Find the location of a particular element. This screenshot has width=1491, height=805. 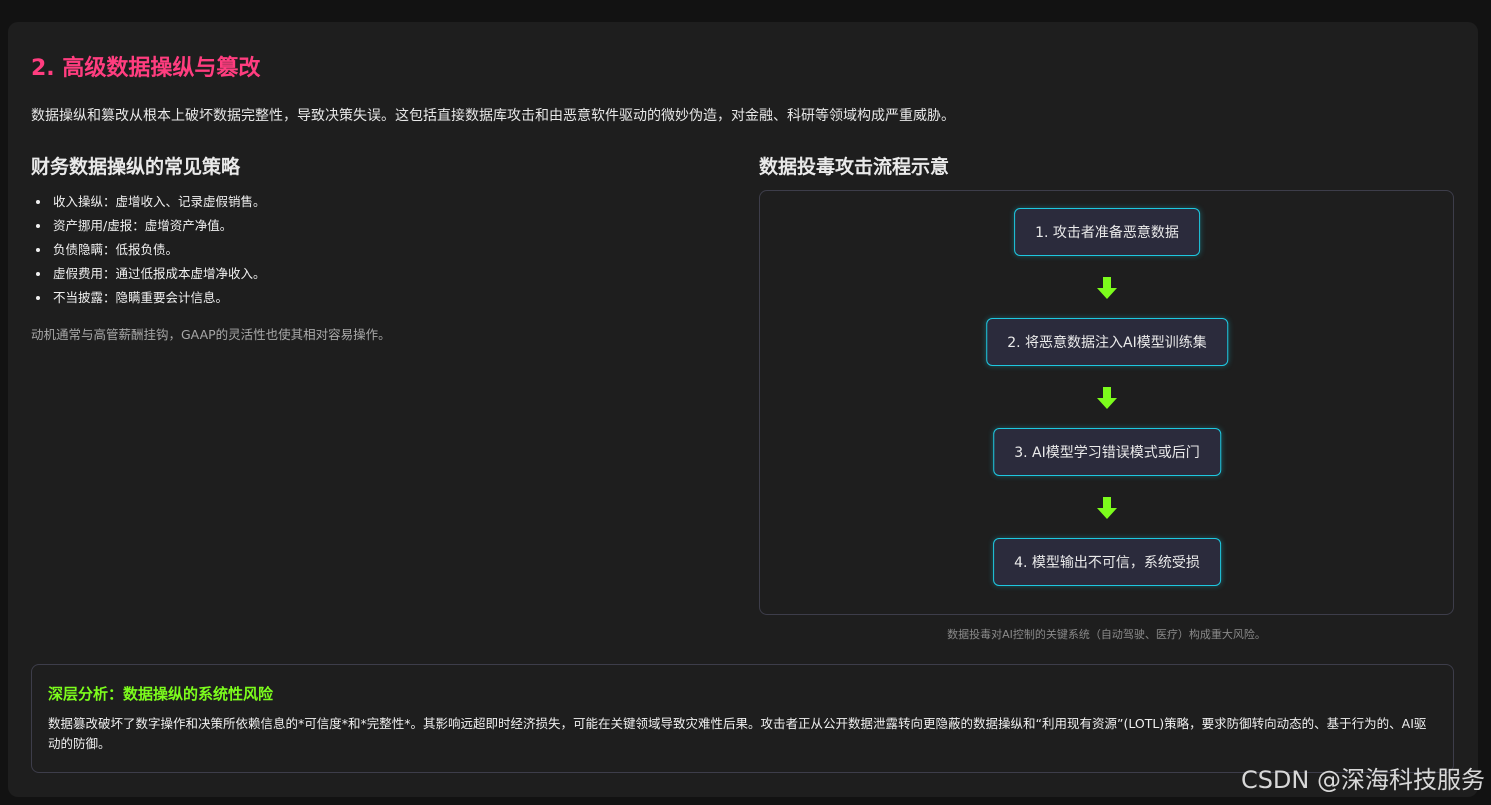

flow-caption: 数据投毒对AI控制的关键系统（自动驾驶、医疗）构成重大风险。 is located at coordinates (1106, 634).